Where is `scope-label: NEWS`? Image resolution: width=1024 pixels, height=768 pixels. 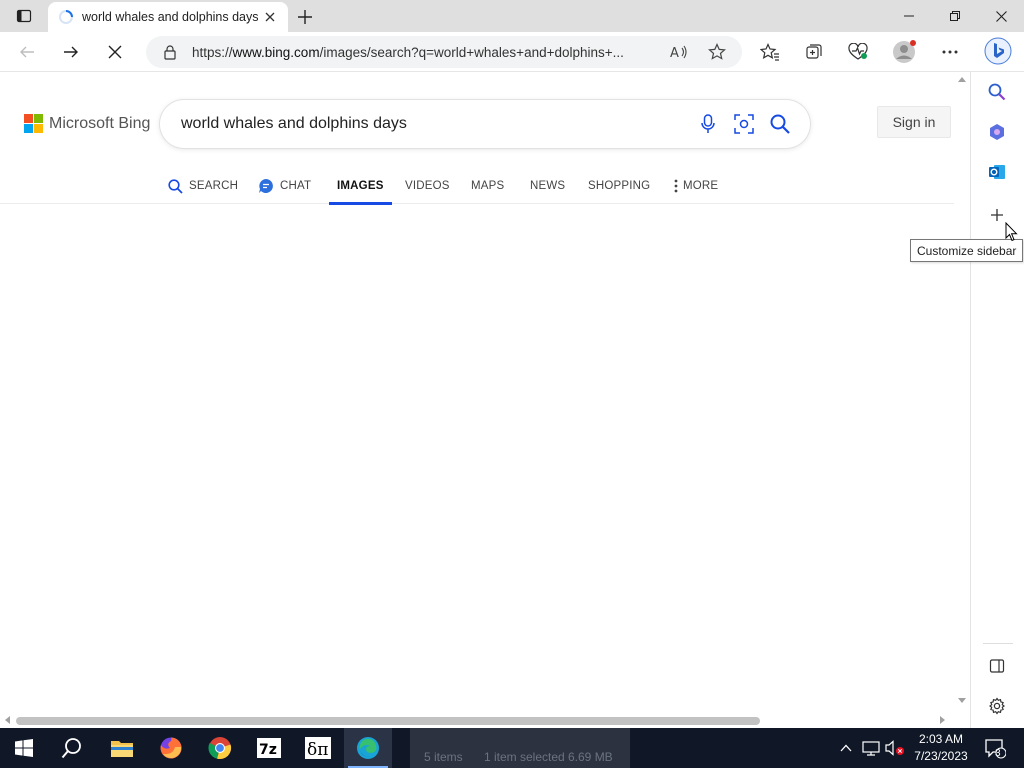
scope-label: NEWS is located at coordinates (548, 186).